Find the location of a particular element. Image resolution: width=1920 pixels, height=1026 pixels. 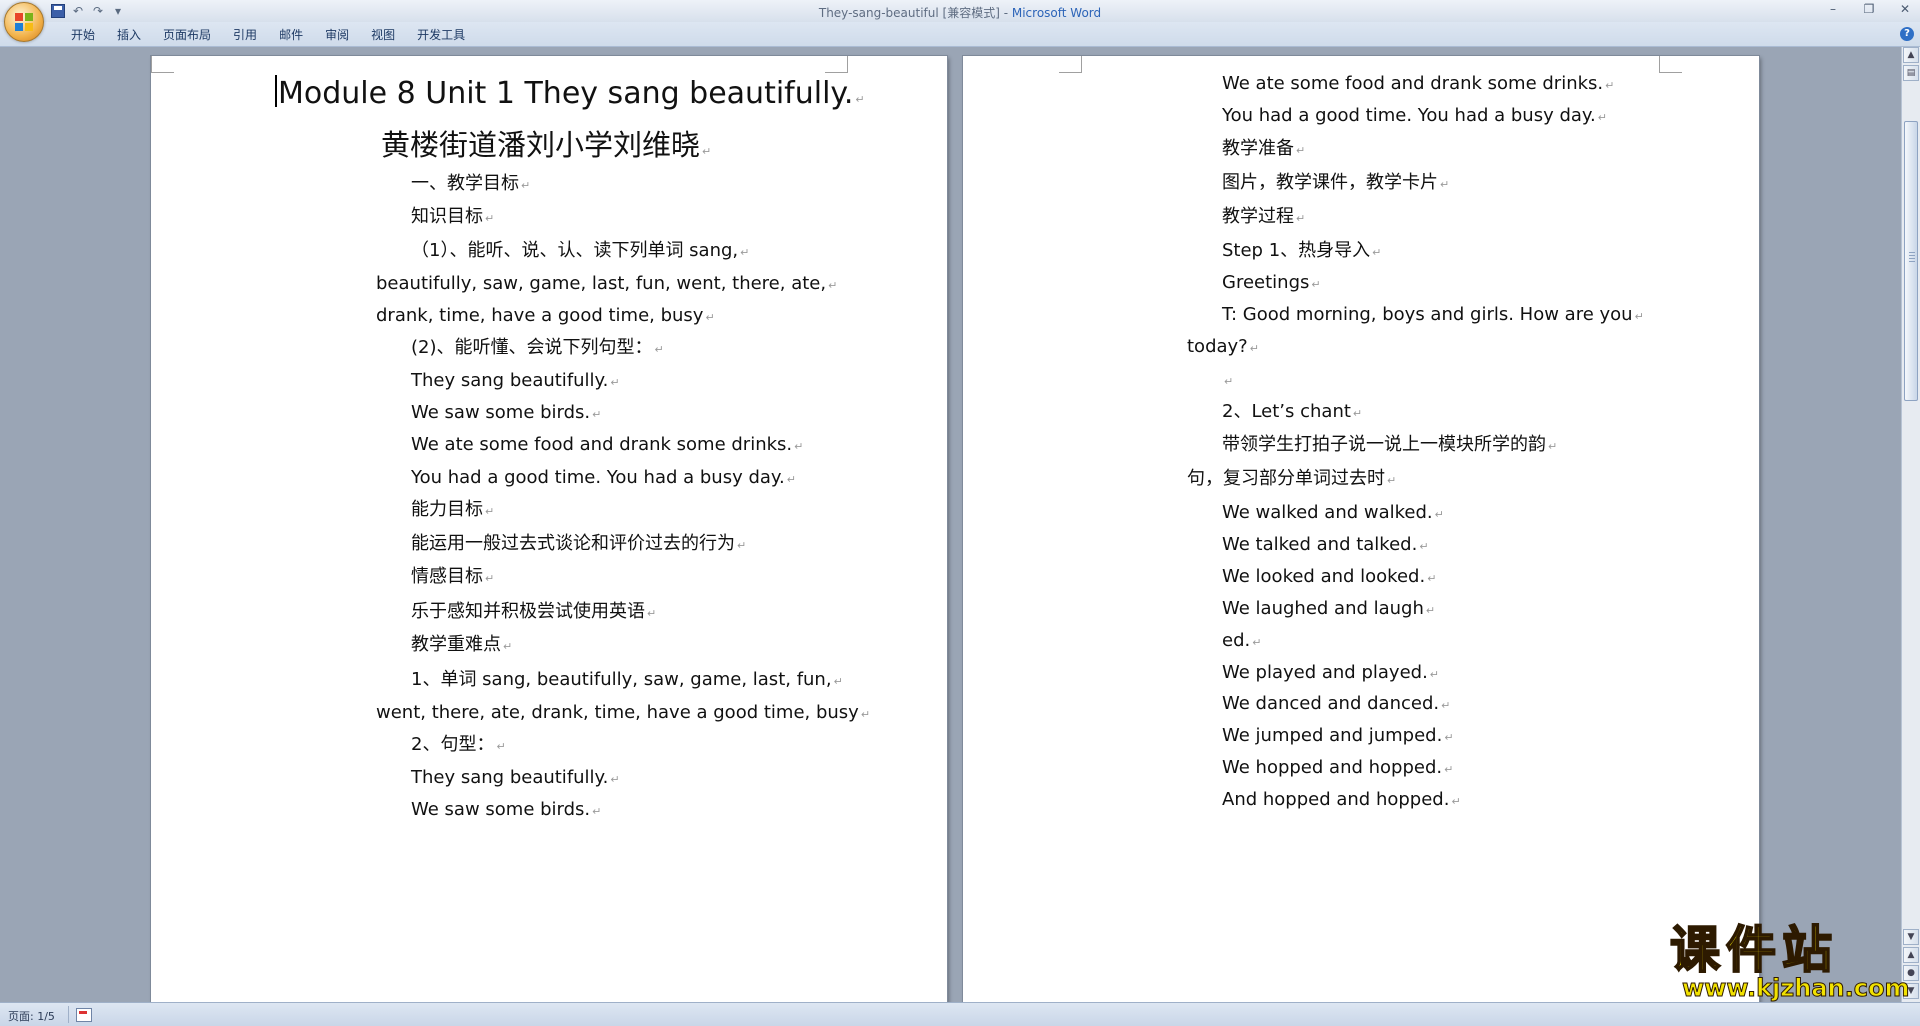

document-paragraph: 教学重难点 ↵ is located at coordinates (461, 646).